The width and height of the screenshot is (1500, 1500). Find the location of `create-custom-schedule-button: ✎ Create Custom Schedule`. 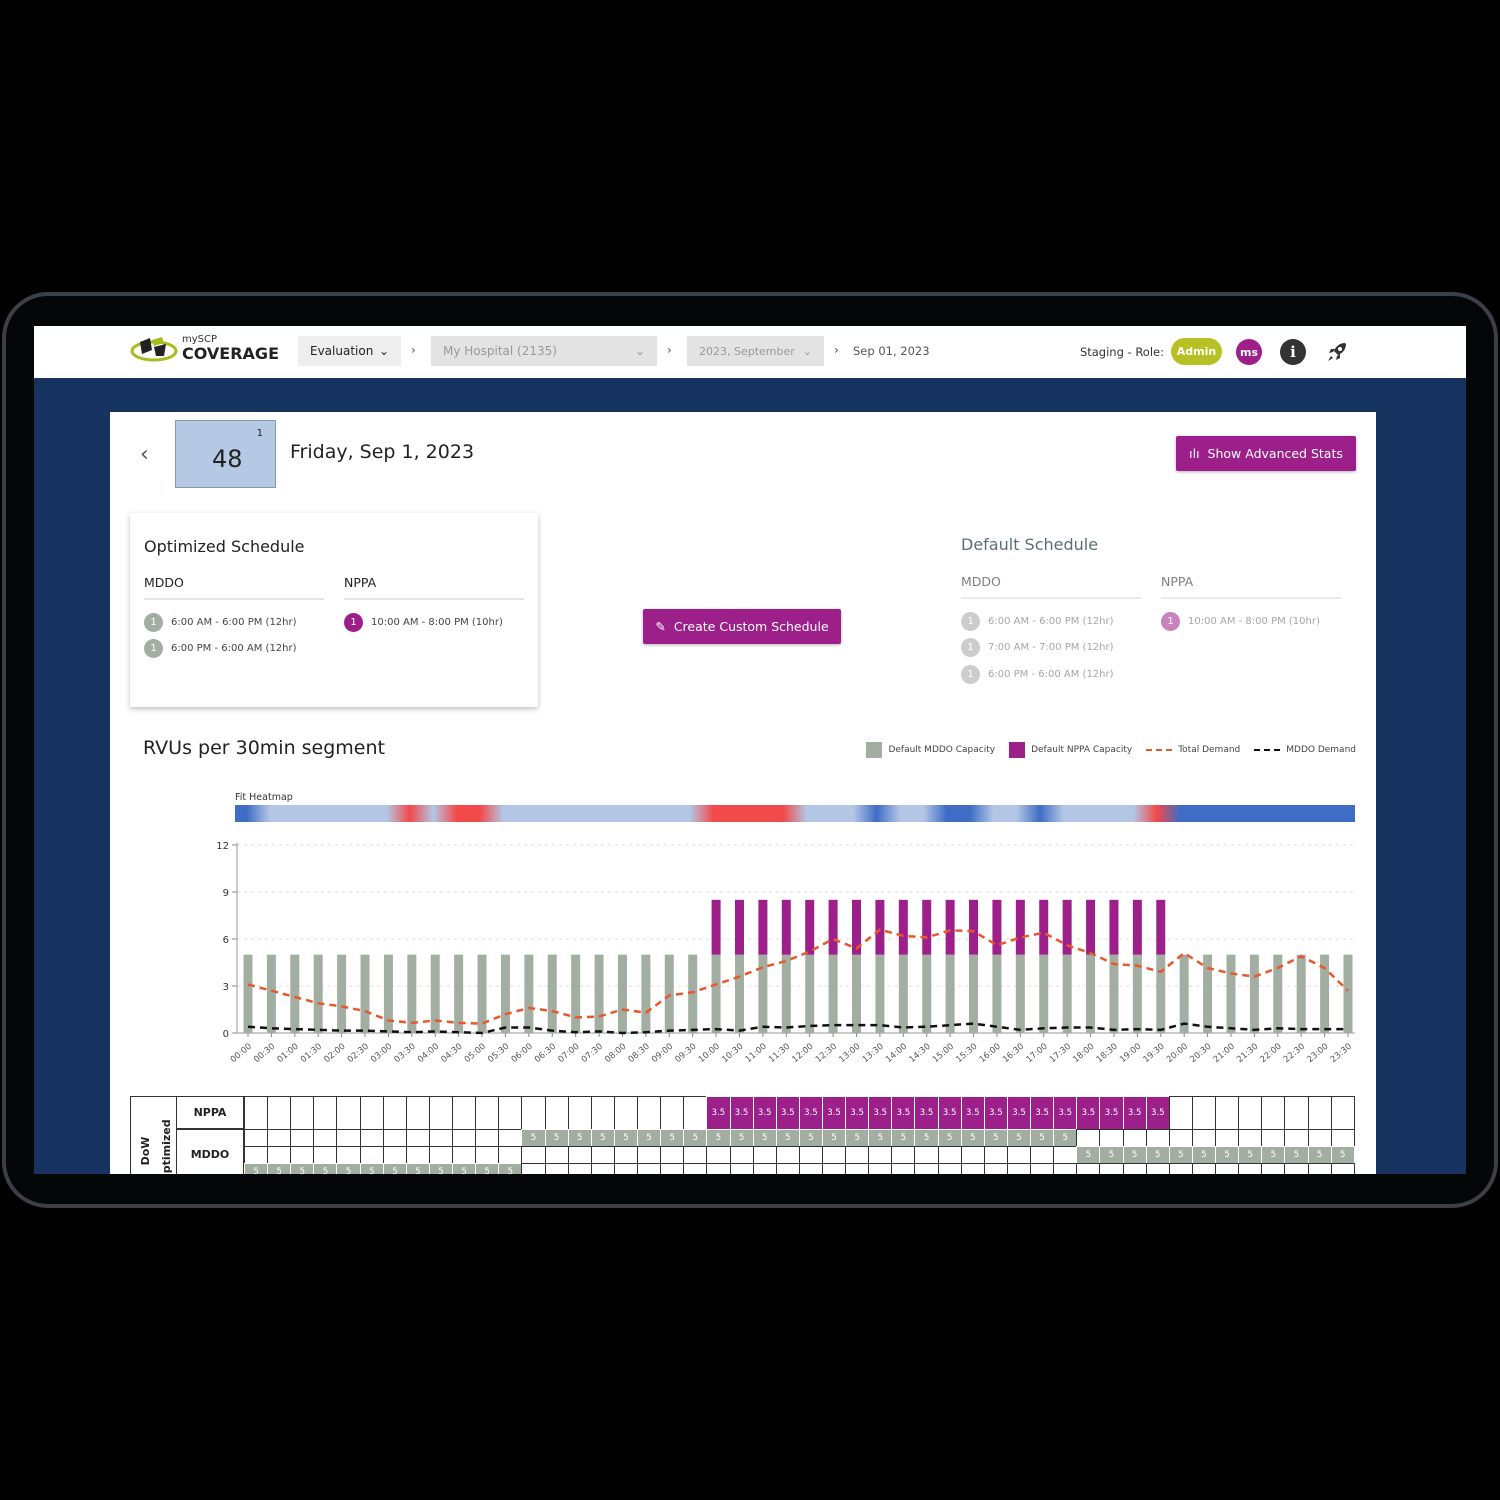

create-custom-schedule-button: ✎ Create Custom Schedule is located at coordinates (742, 626).